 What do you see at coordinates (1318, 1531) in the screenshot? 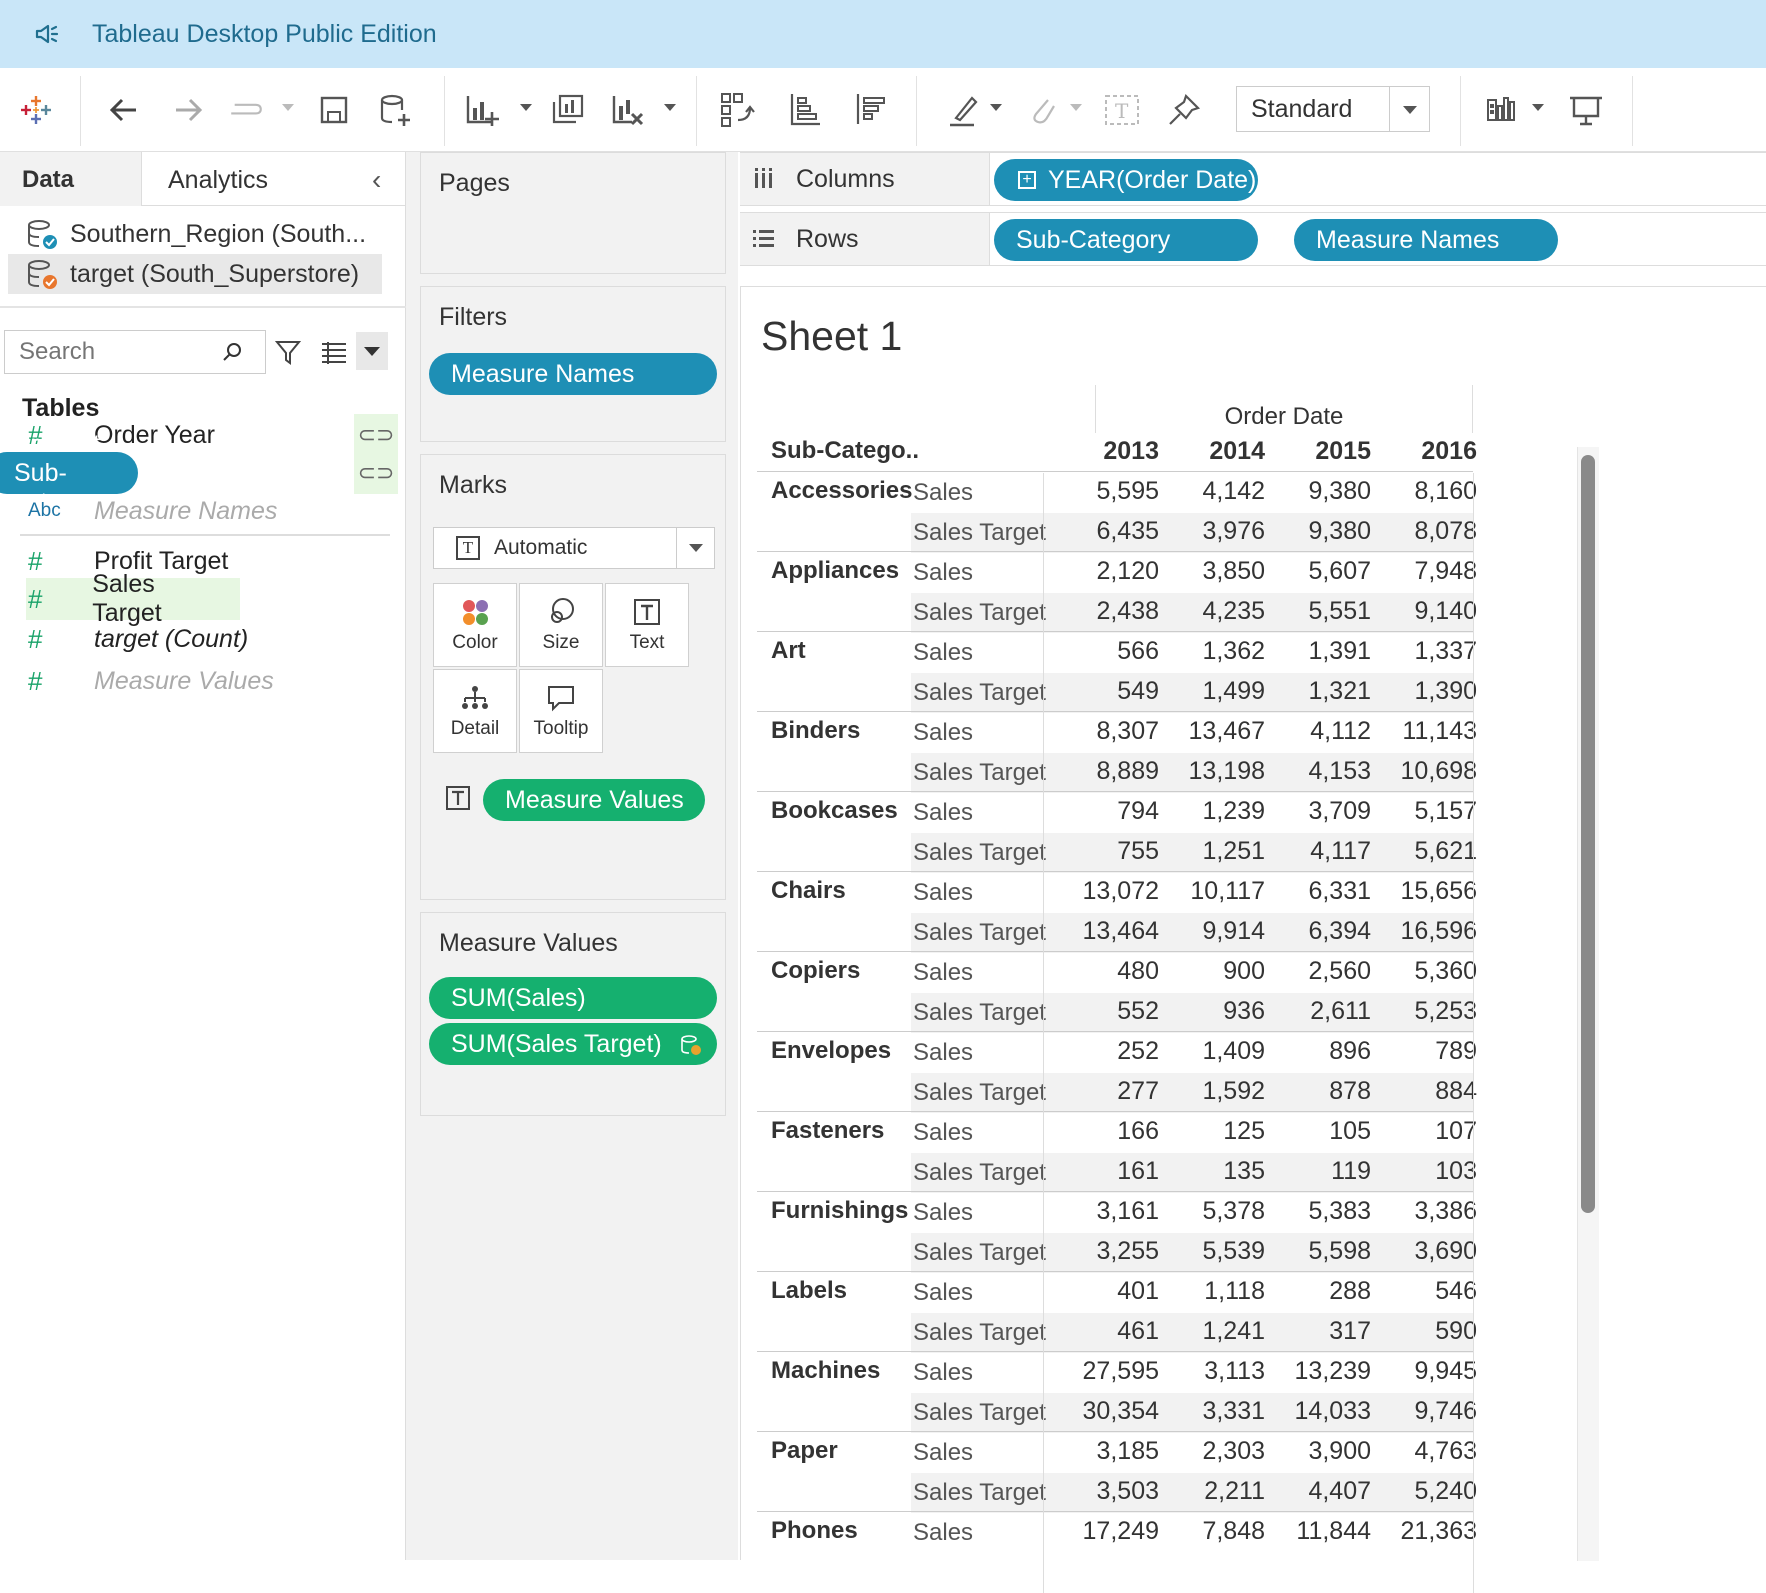
I see `value-cell: 11,844` at bounding box center [1318, 1531].